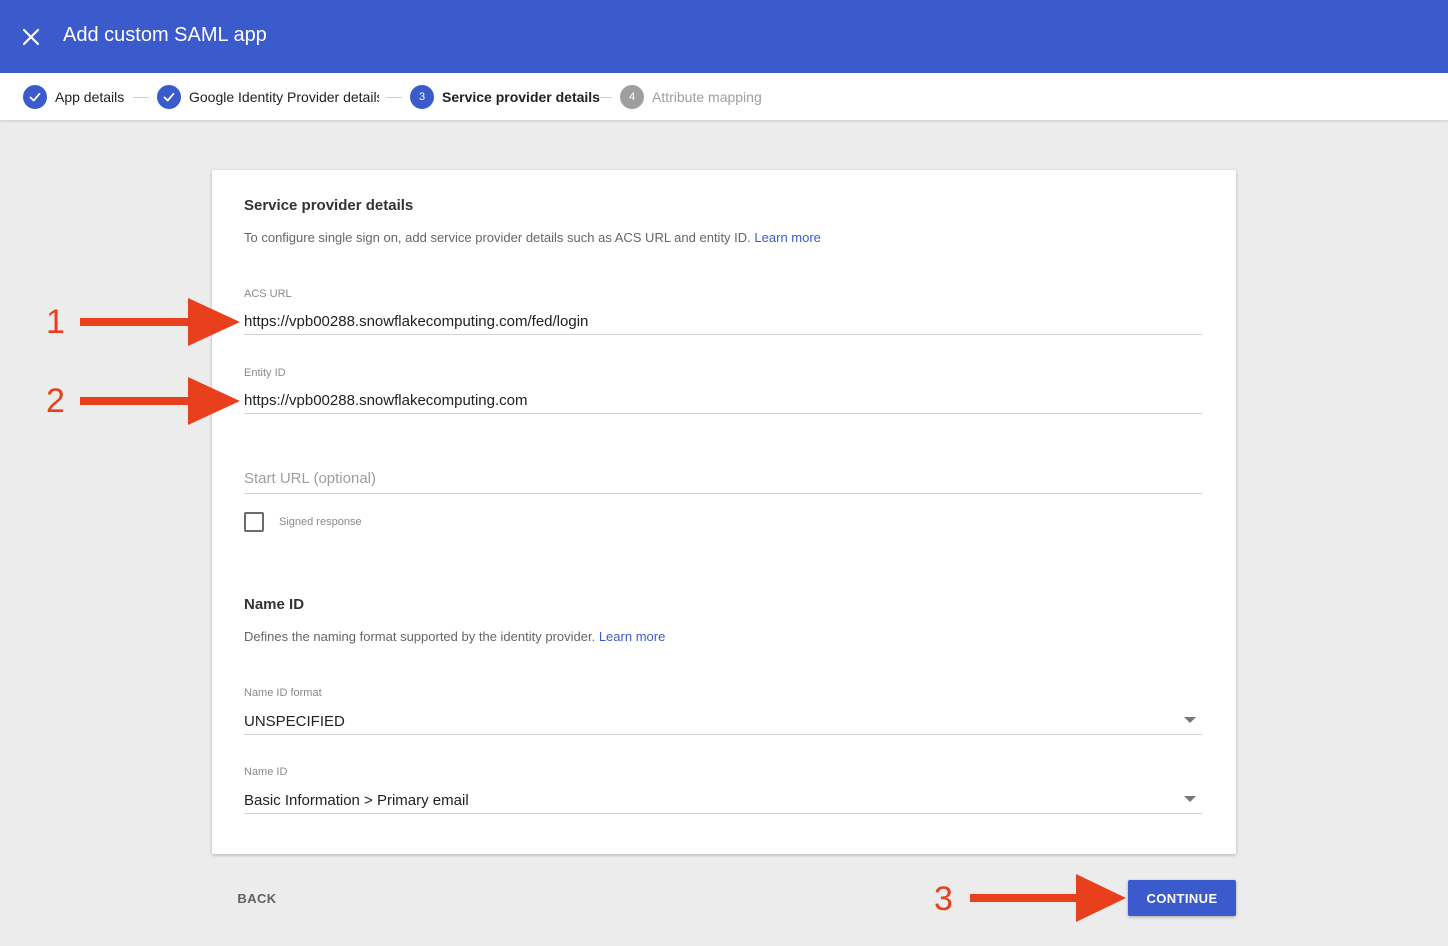 The height and width of the screenshot is (946, 1448). What do you see at coordinates (284, 97) in the screenshot?
I see `step-label: Google Identity Provider details` at bounding box center [284, 97].